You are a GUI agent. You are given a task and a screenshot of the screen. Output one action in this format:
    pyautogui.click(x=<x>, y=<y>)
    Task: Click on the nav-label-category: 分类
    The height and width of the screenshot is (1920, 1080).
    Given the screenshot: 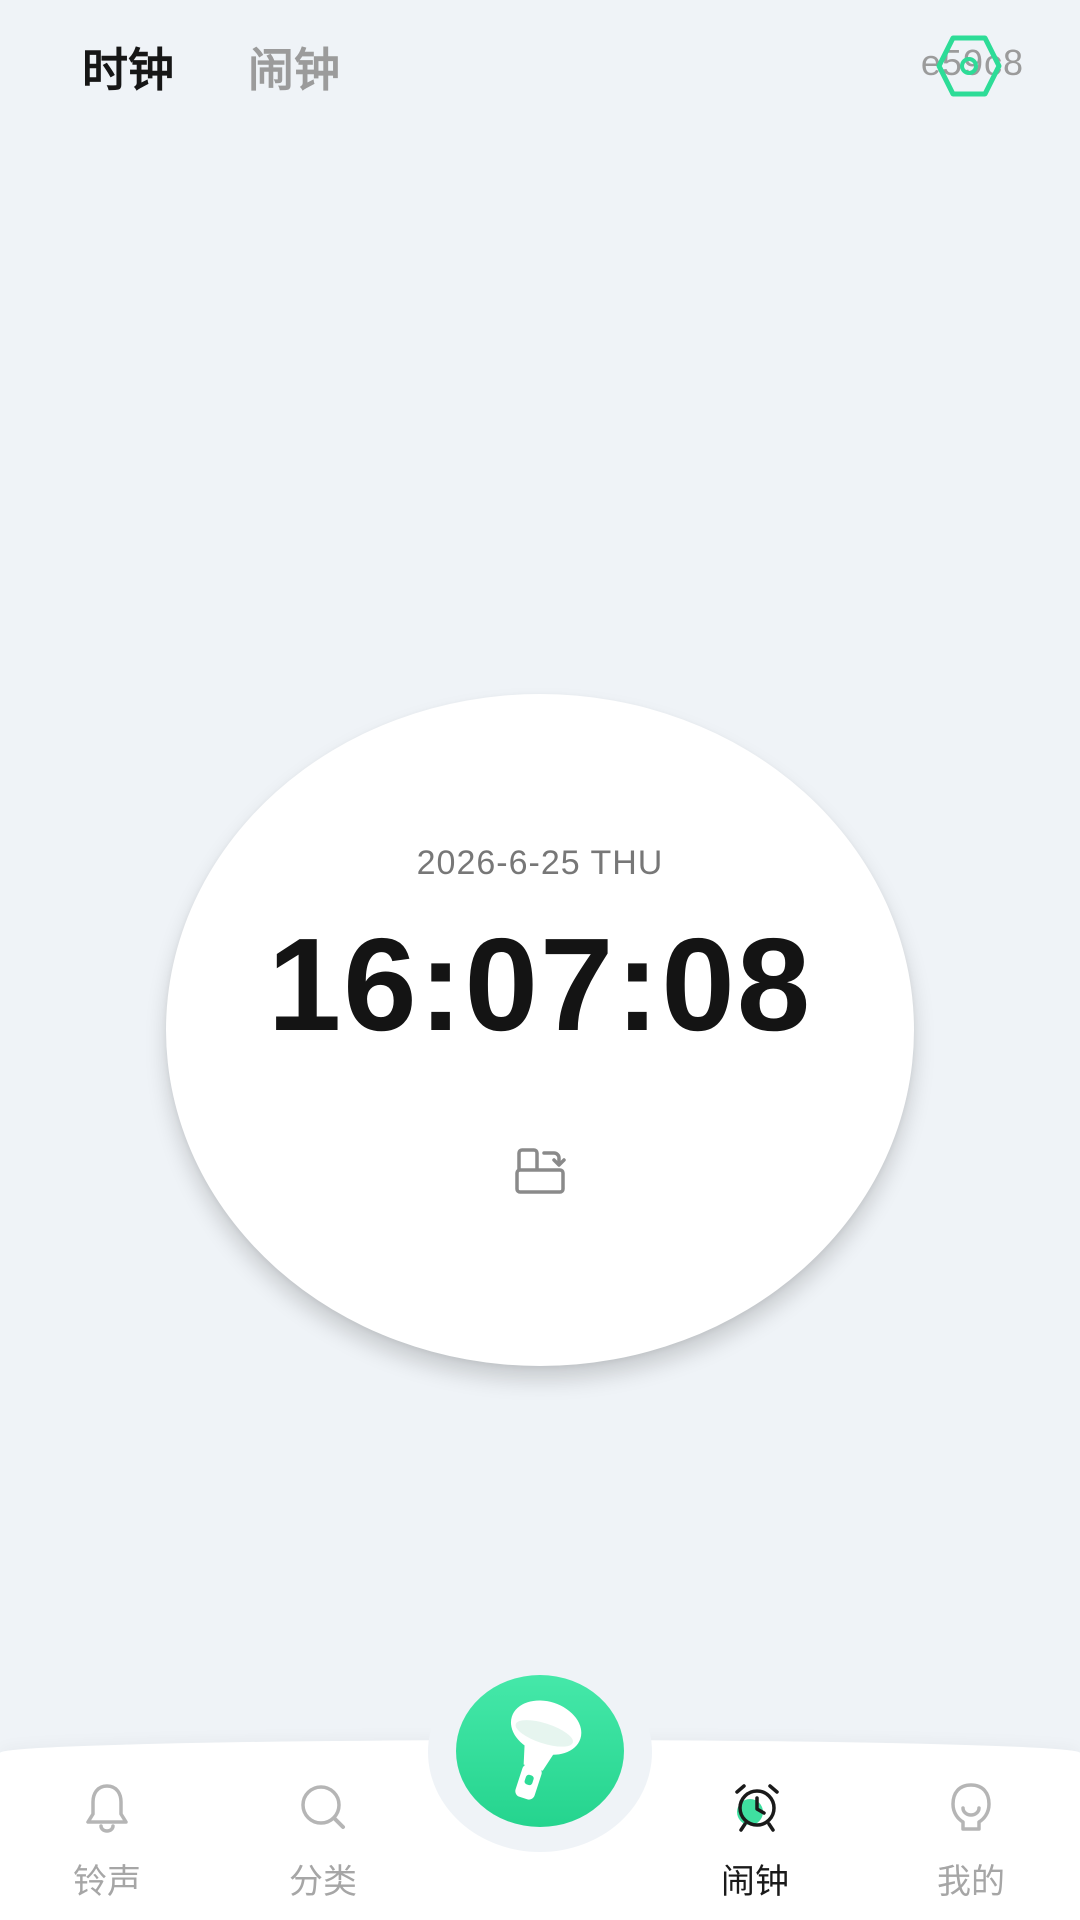 What is the action you would take?
    pyautogui.click(x=323, y=1882)
    